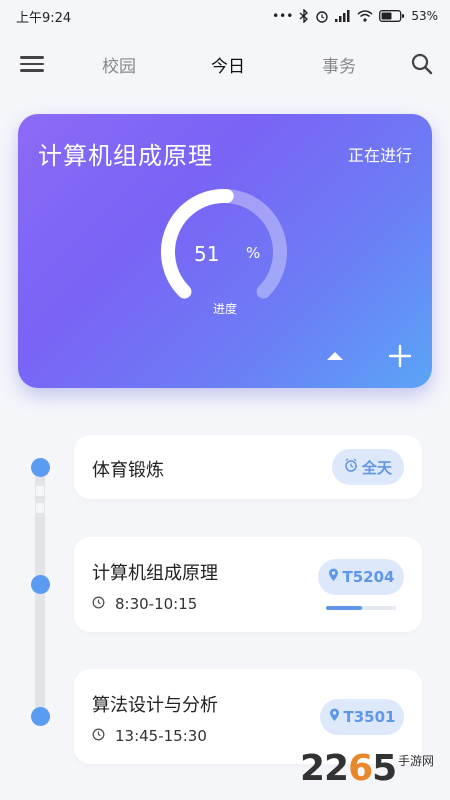  What do you see at coordinates (343, 16) in the screenshot?
I see `signal-icon` at bounding box center [343, 16].